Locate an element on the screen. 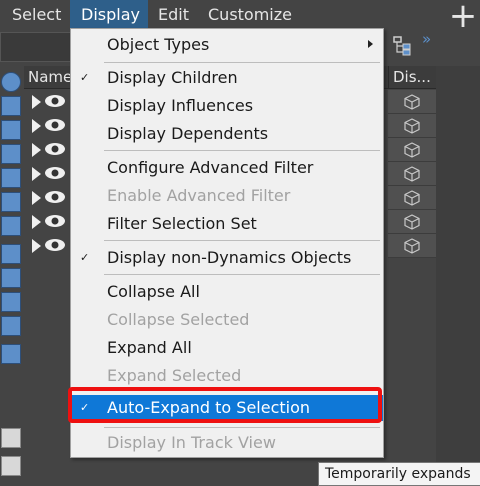 The image size is (480, 486). menu-item-collapse-selected: Collapse Selected is located at coordinates (227, 320).